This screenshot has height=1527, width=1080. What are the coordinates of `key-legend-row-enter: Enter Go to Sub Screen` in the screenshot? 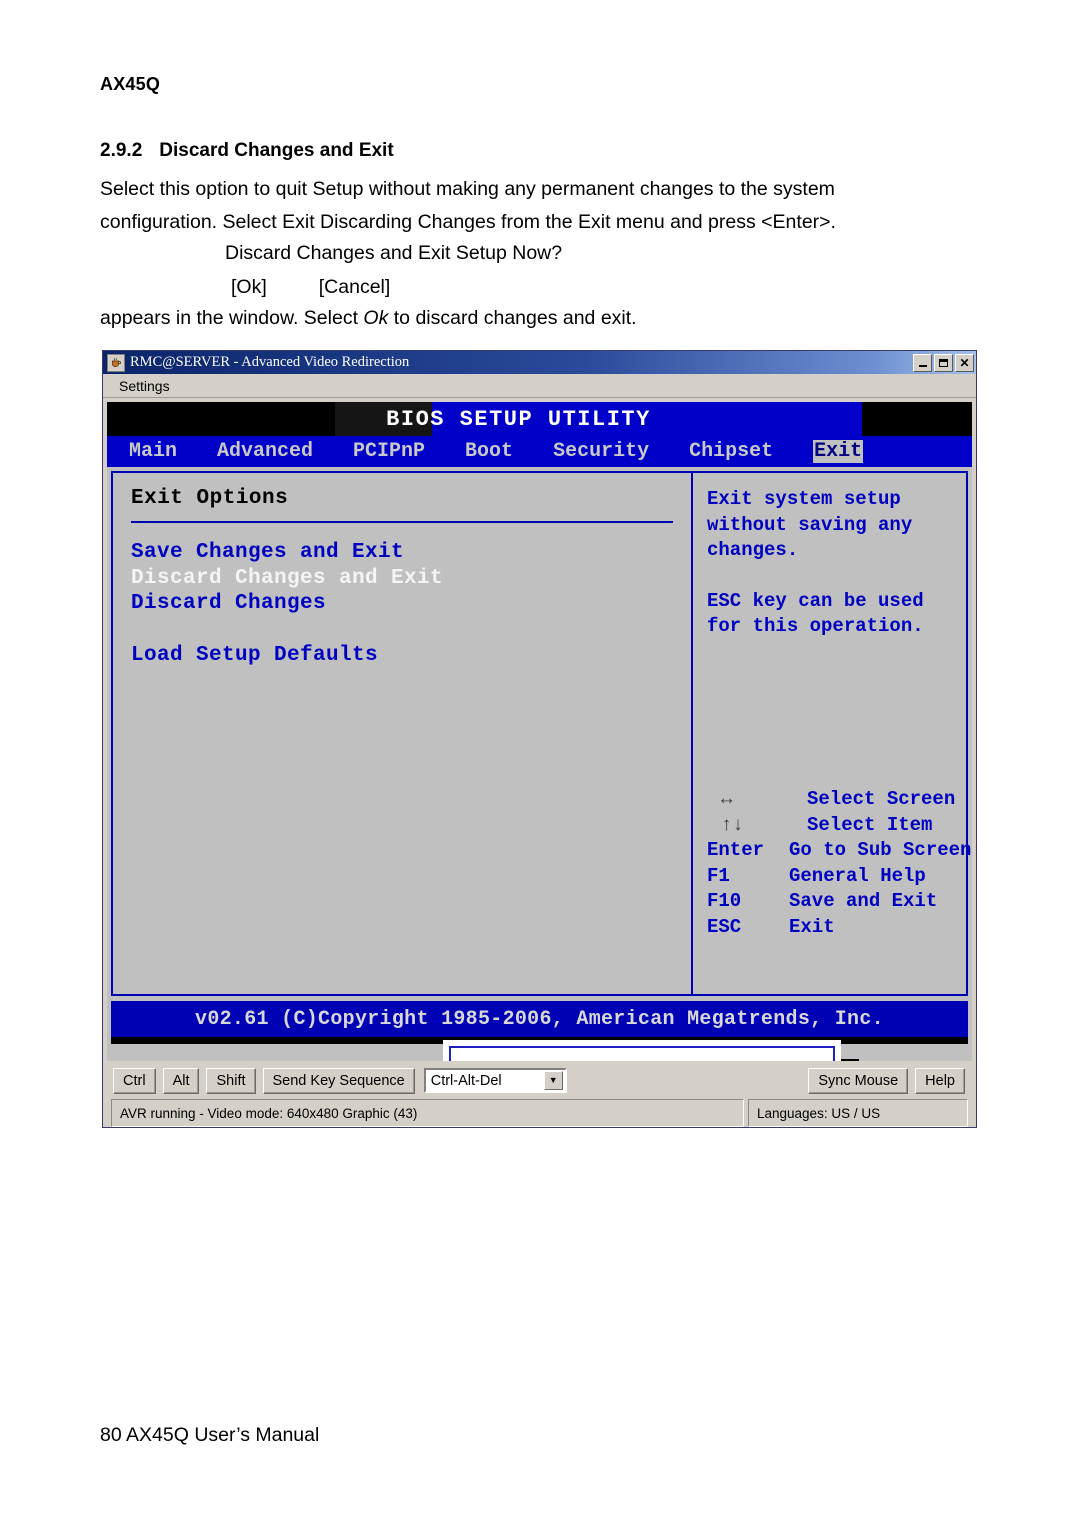 It's located at (839, 851).